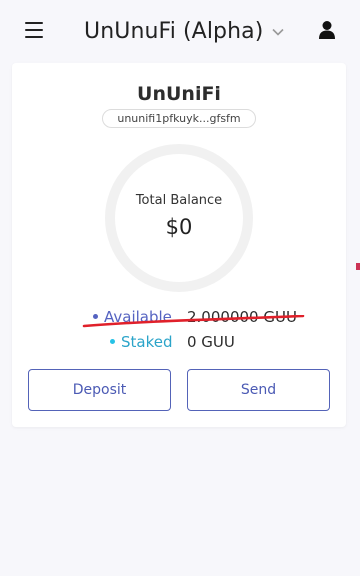 The image size is (360, 576). Describe the element at coordinates (179, 118) in the screenshot. I see `wallet-address-pill: ununifi1pfkuyk...gfsfm` at that location.